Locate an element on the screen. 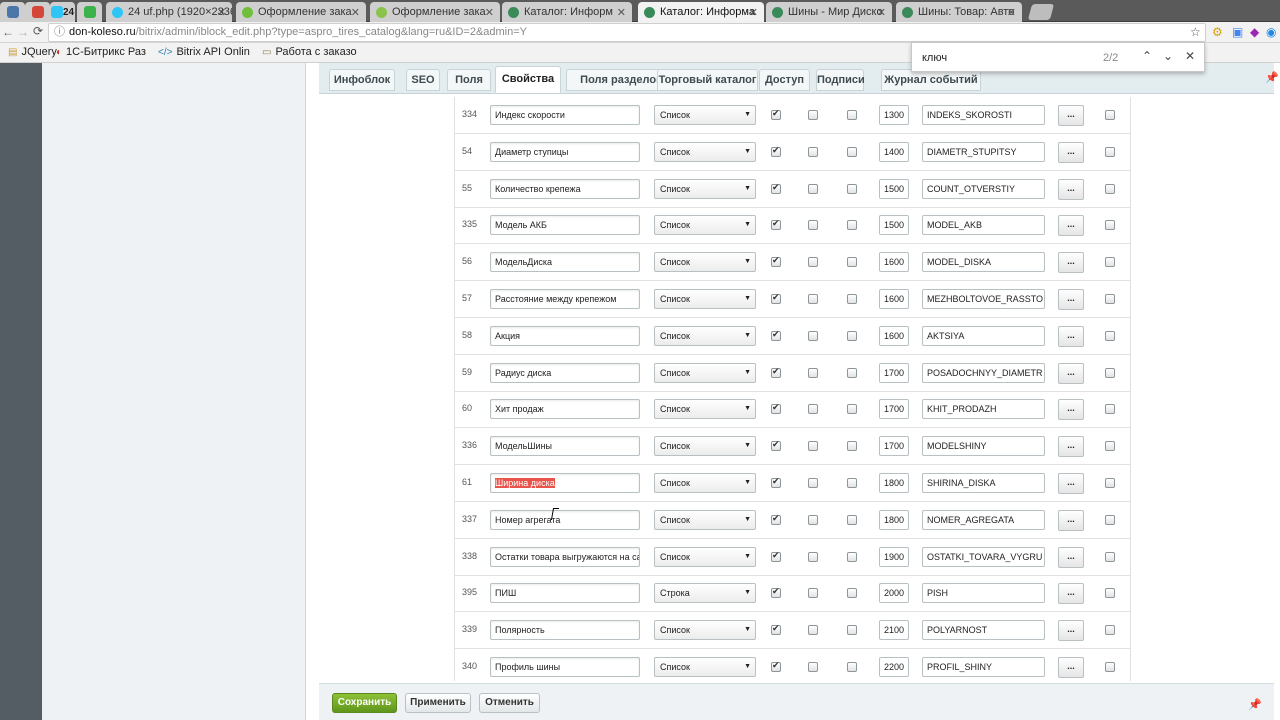  property-name-input: Номер агрегата is located at coordinates (565, 519).